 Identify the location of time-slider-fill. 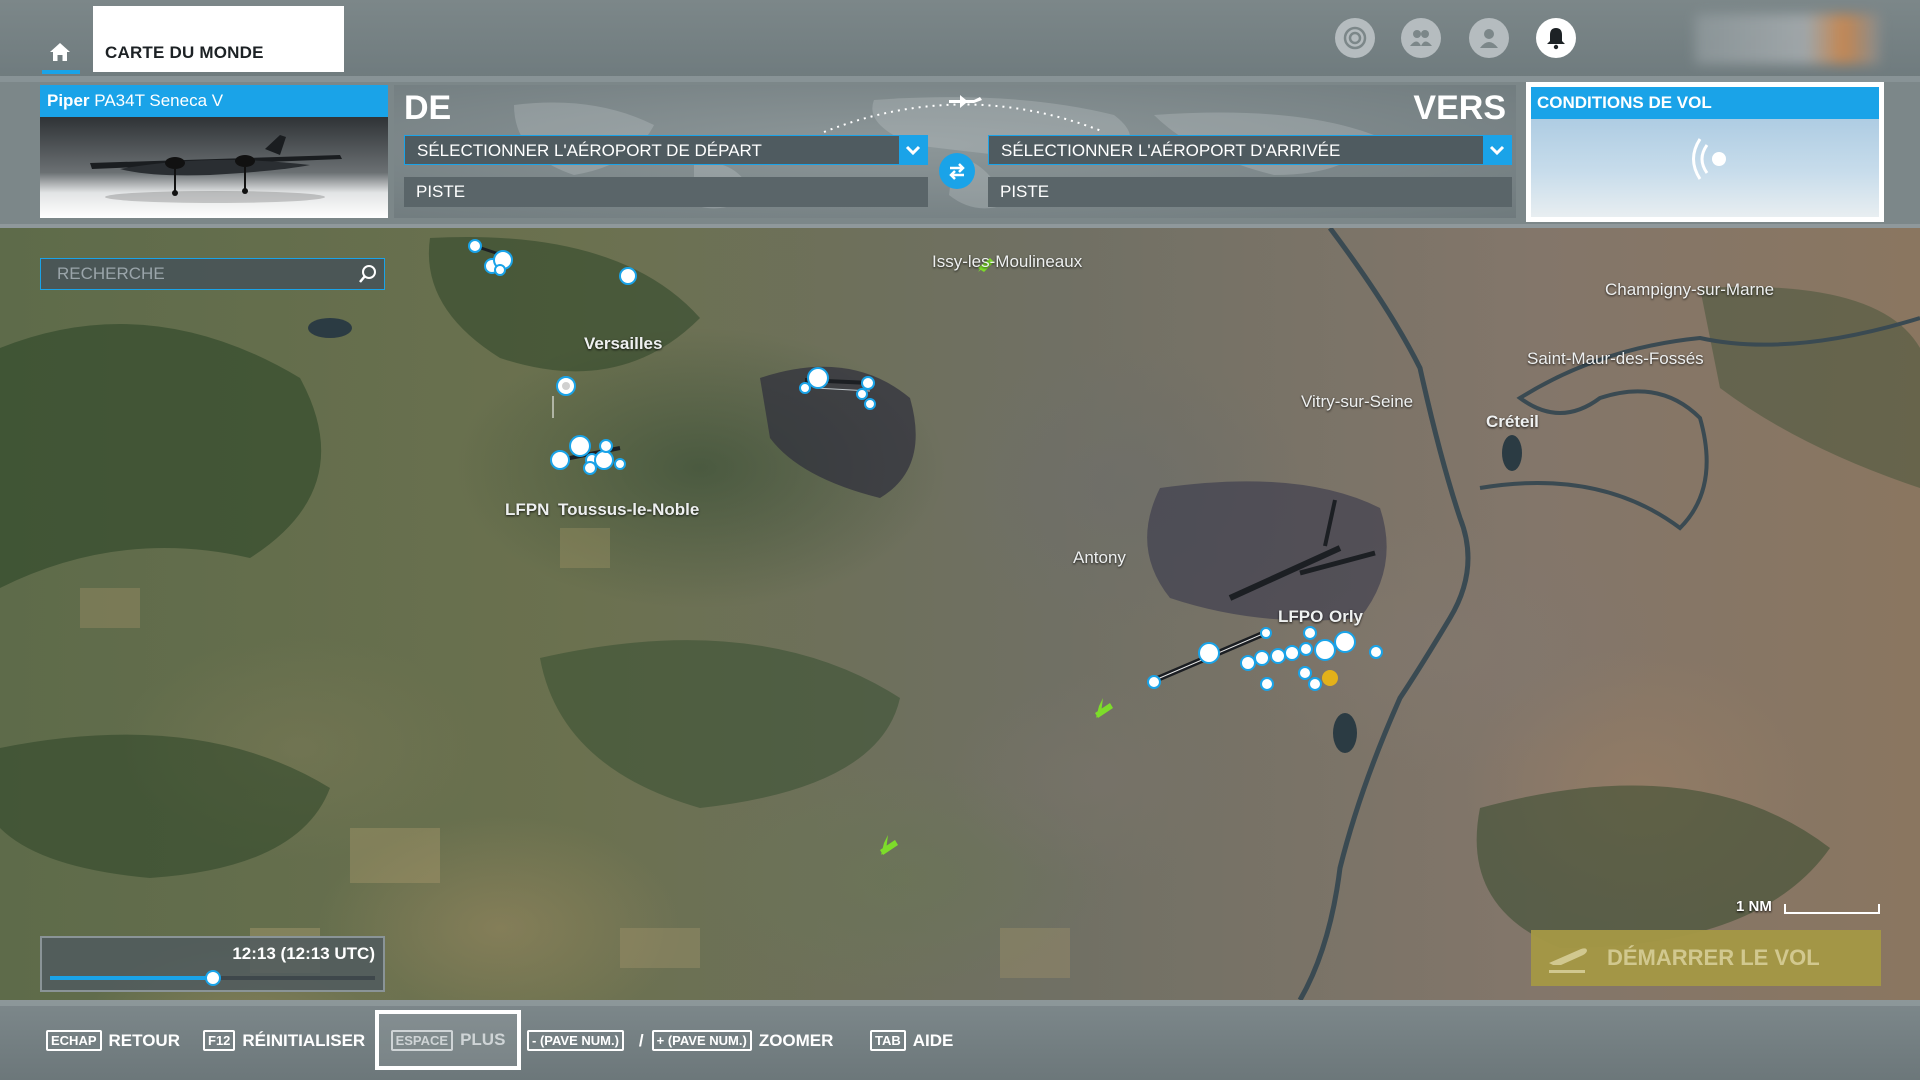
(131, 978).